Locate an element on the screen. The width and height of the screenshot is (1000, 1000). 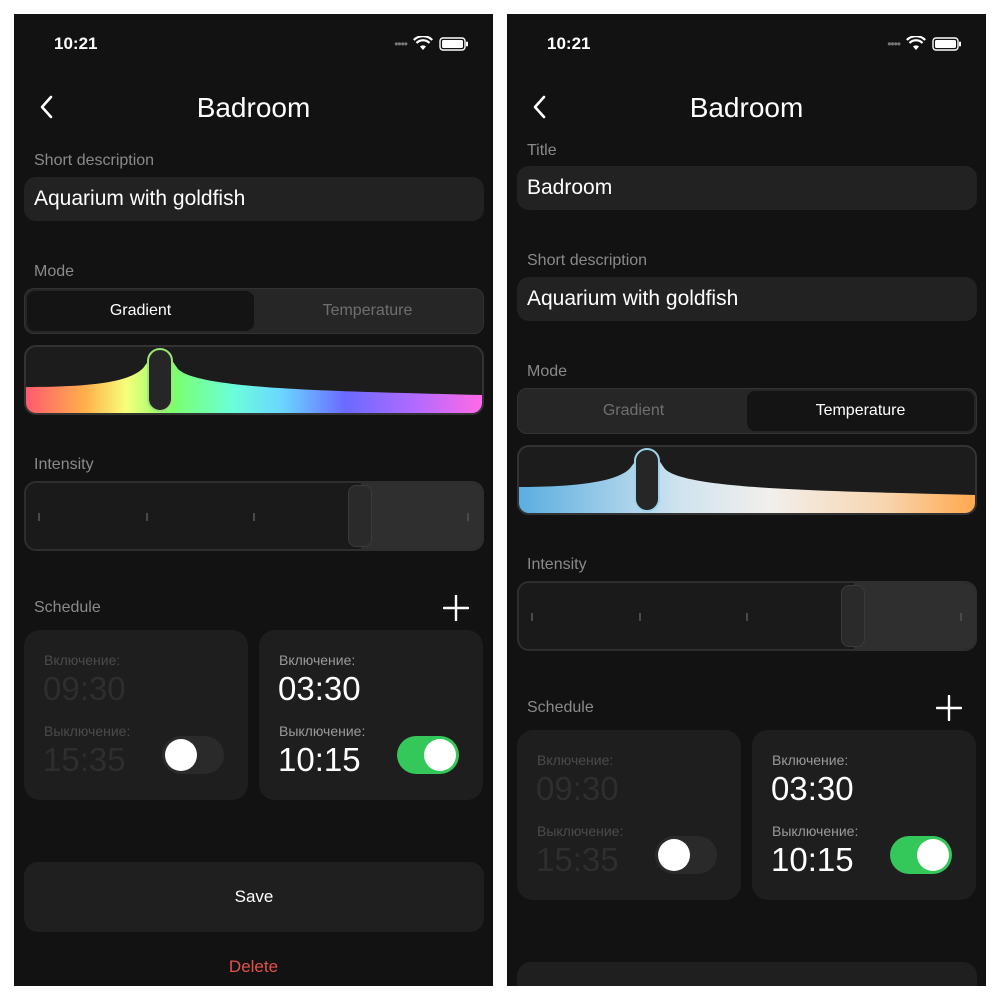
temperature-slider is located at coordinates (747, 480).